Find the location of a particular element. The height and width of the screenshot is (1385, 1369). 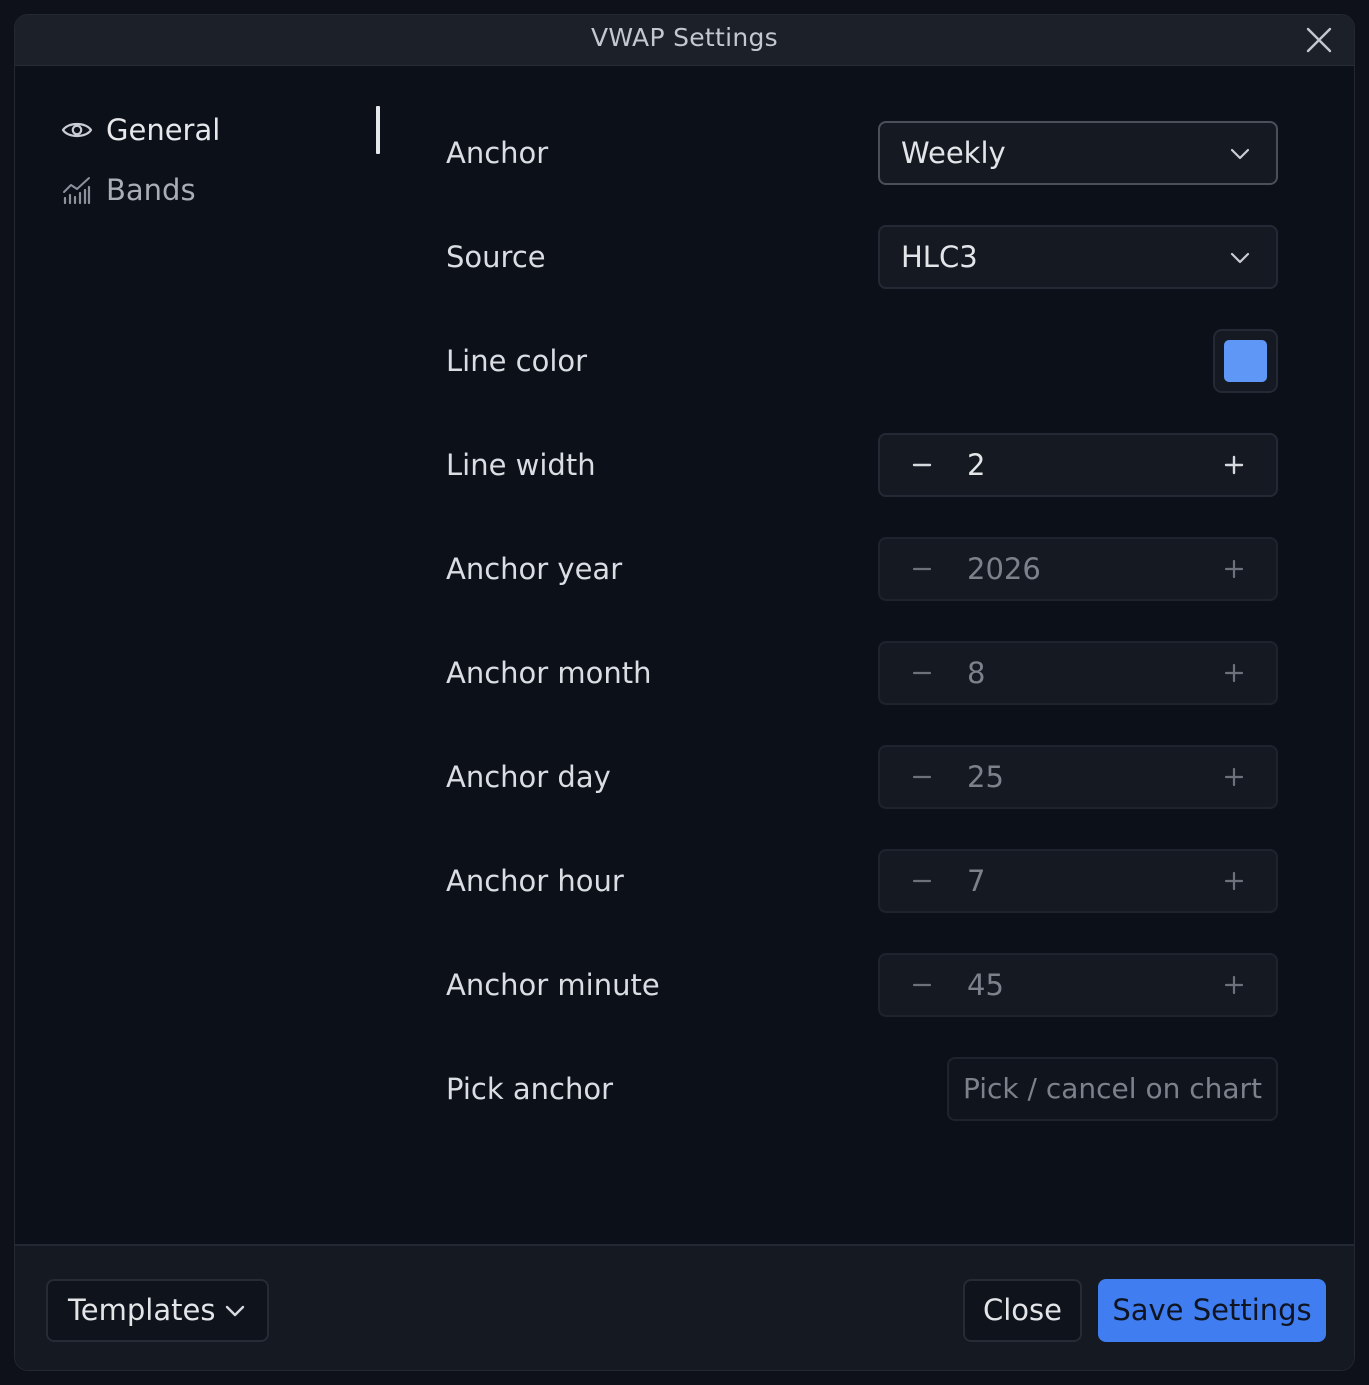

templates-label: Templates is located at coordinates (142, 1310).